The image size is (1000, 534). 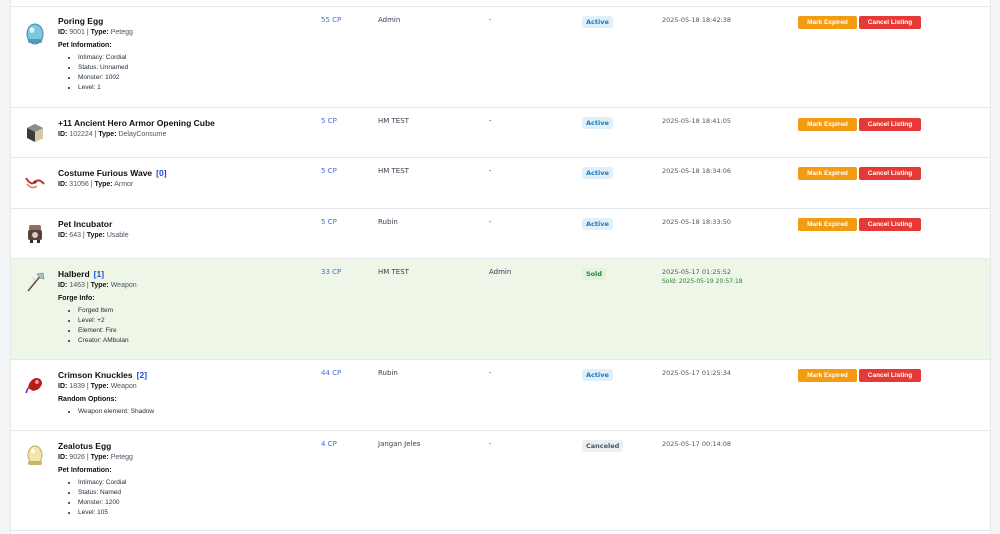 I want to click on item-id: 31056, so click(x=79, y=184).